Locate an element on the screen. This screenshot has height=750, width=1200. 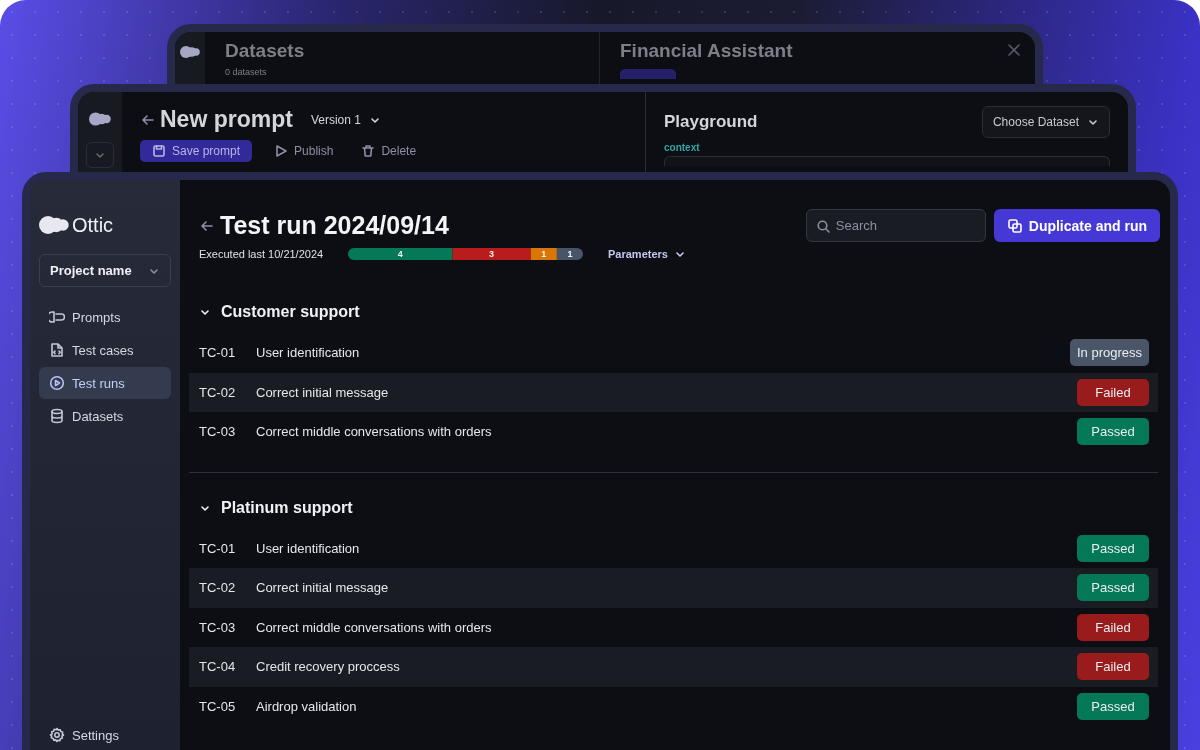
settings-icon is located at coordinates (57, 735).